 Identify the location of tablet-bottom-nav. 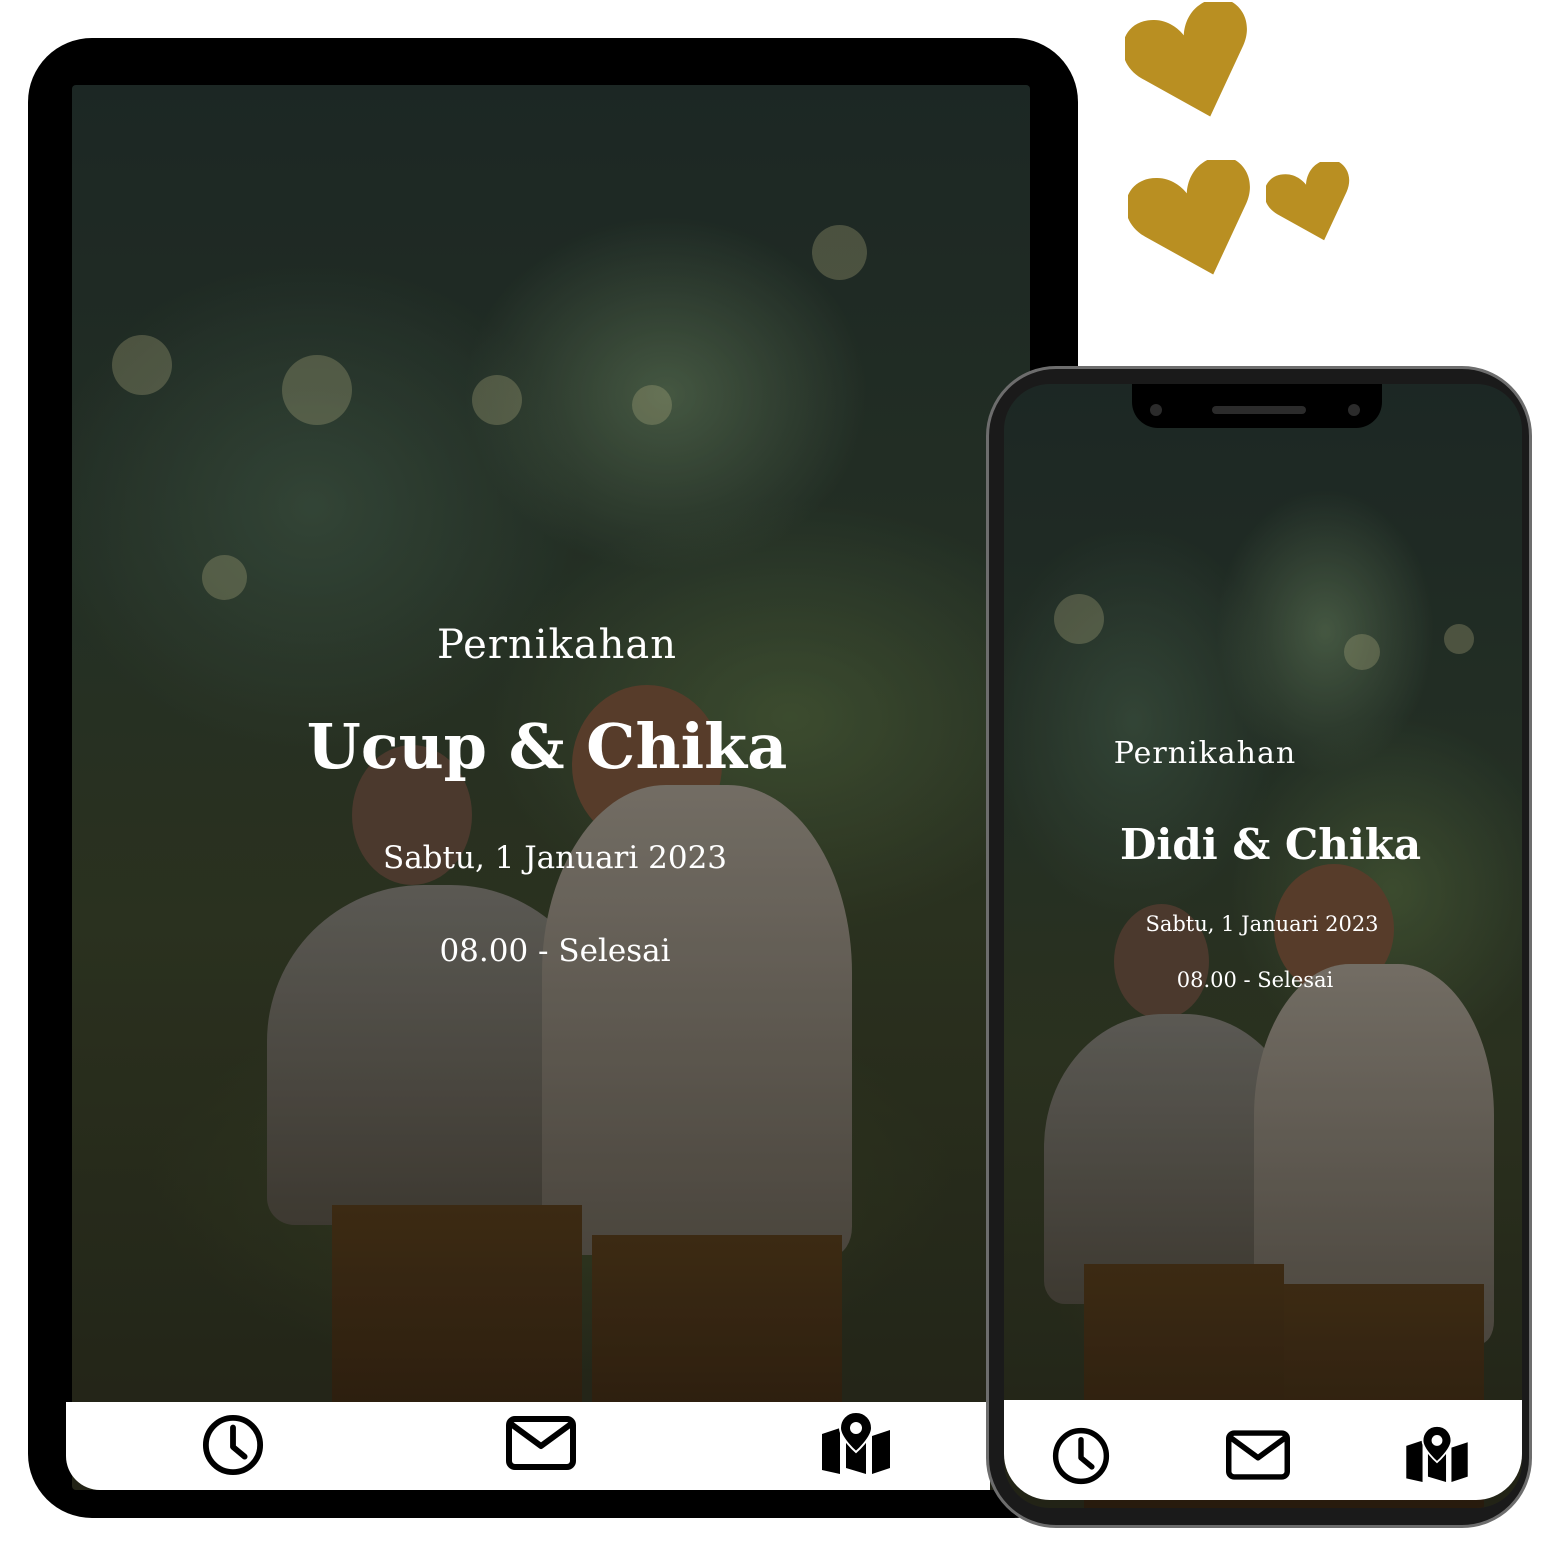
(528, 1446).